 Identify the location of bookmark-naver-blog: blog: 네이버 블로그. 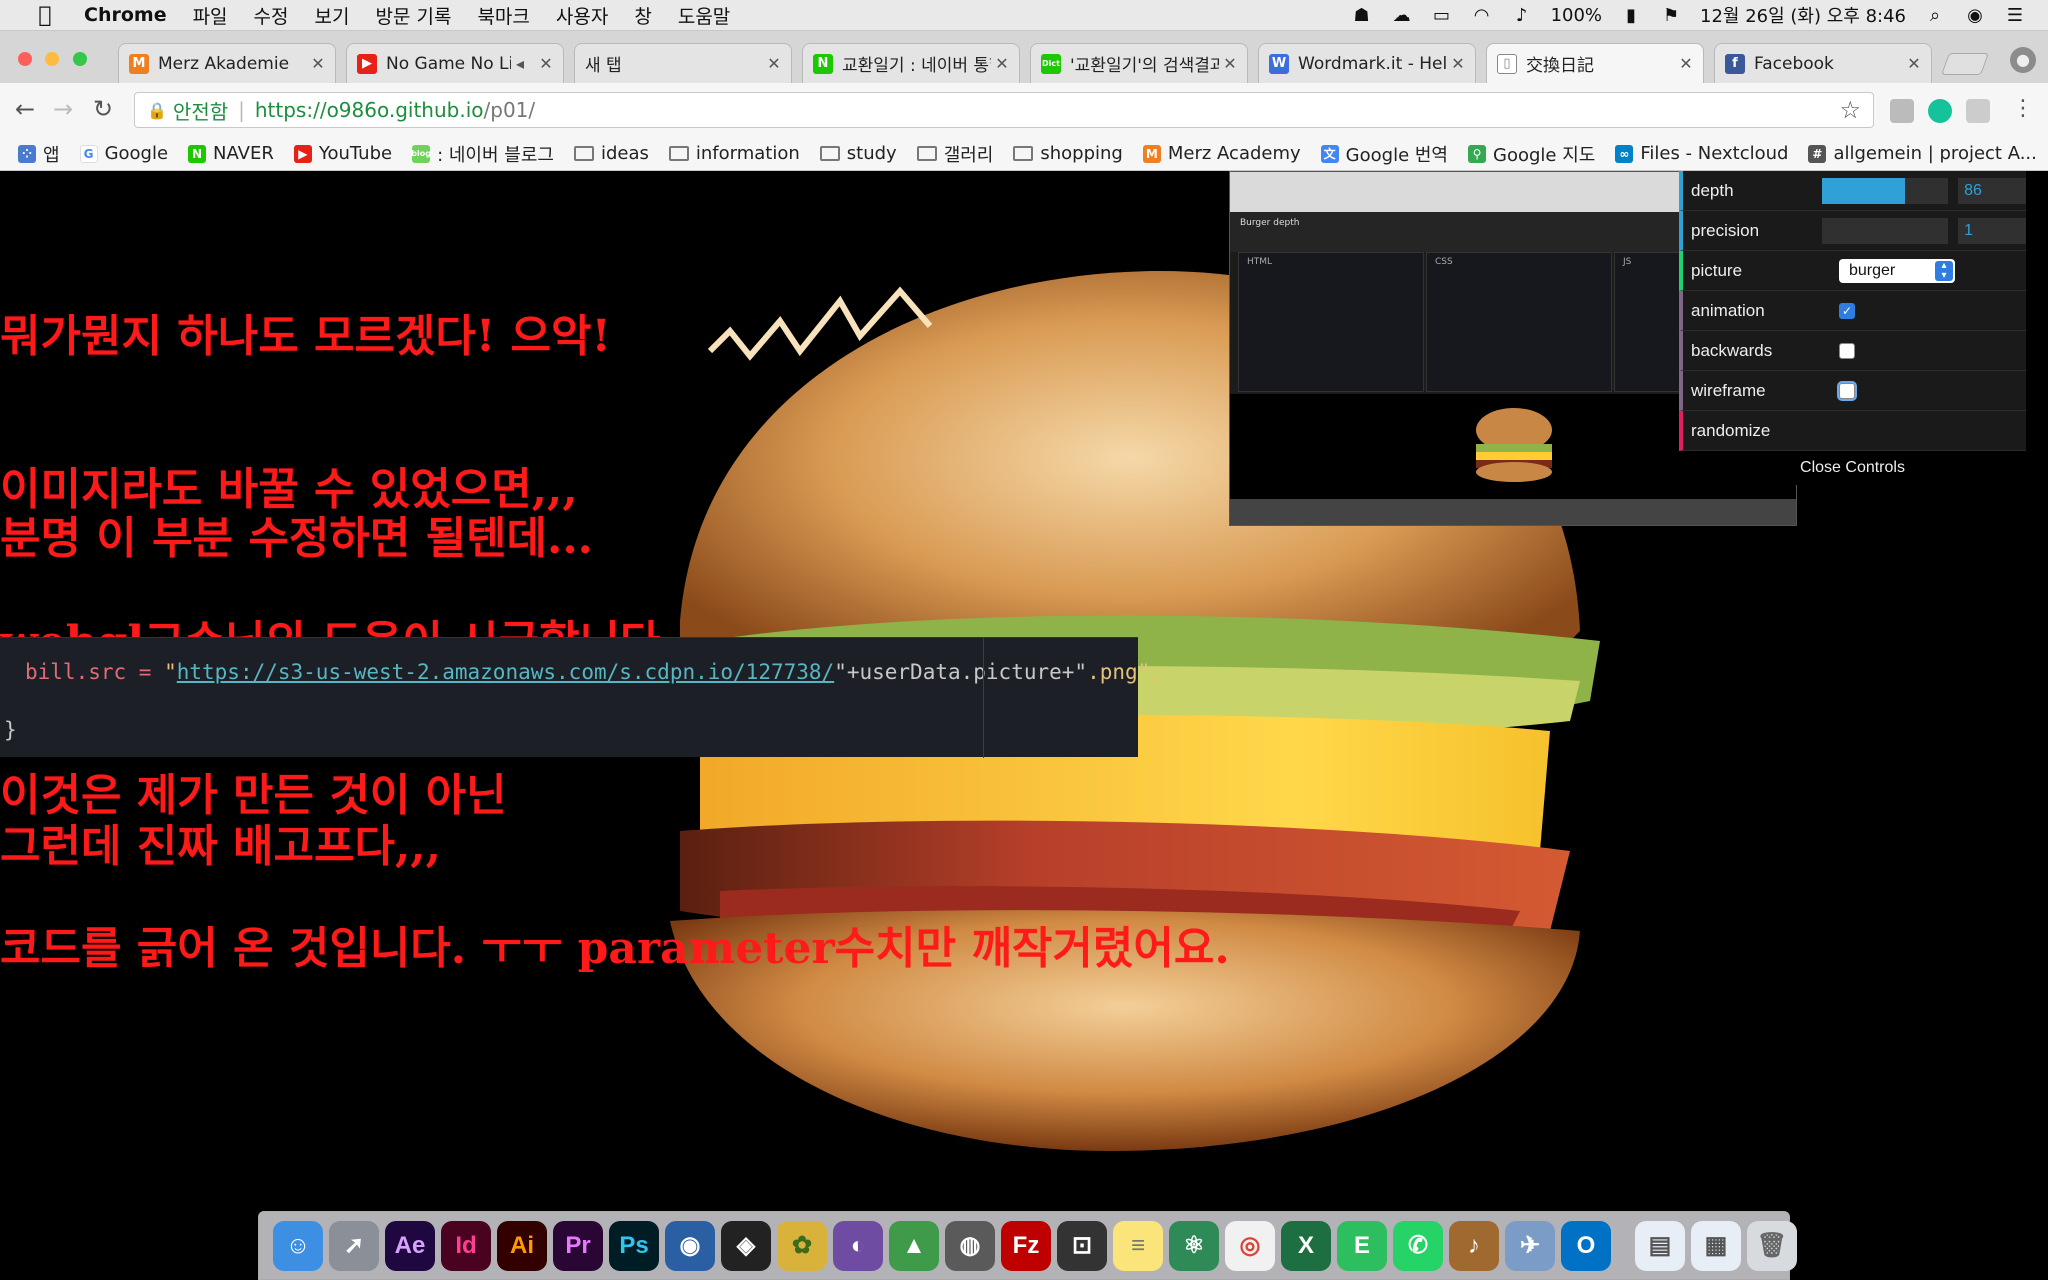
(482, 154).